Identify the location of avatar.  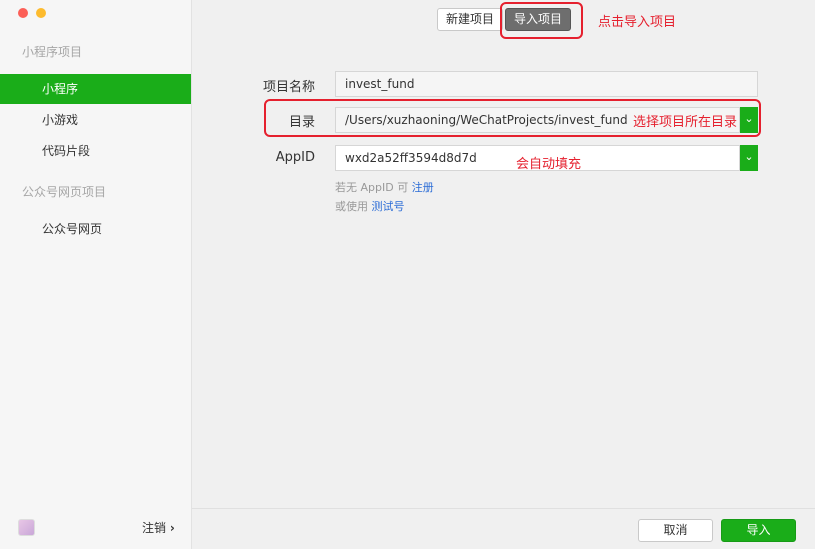
(26, 527).